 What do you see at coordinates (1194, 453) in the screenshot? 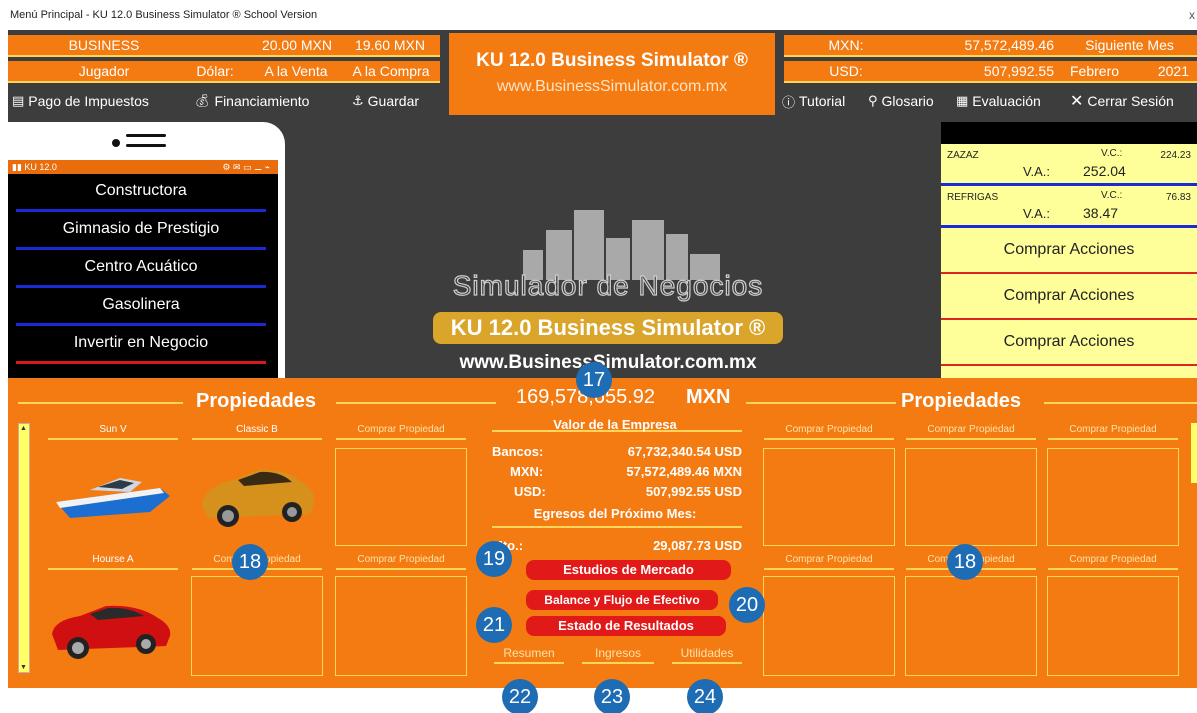
I see `right-scrollbar` at bounding box center [1194, 453].